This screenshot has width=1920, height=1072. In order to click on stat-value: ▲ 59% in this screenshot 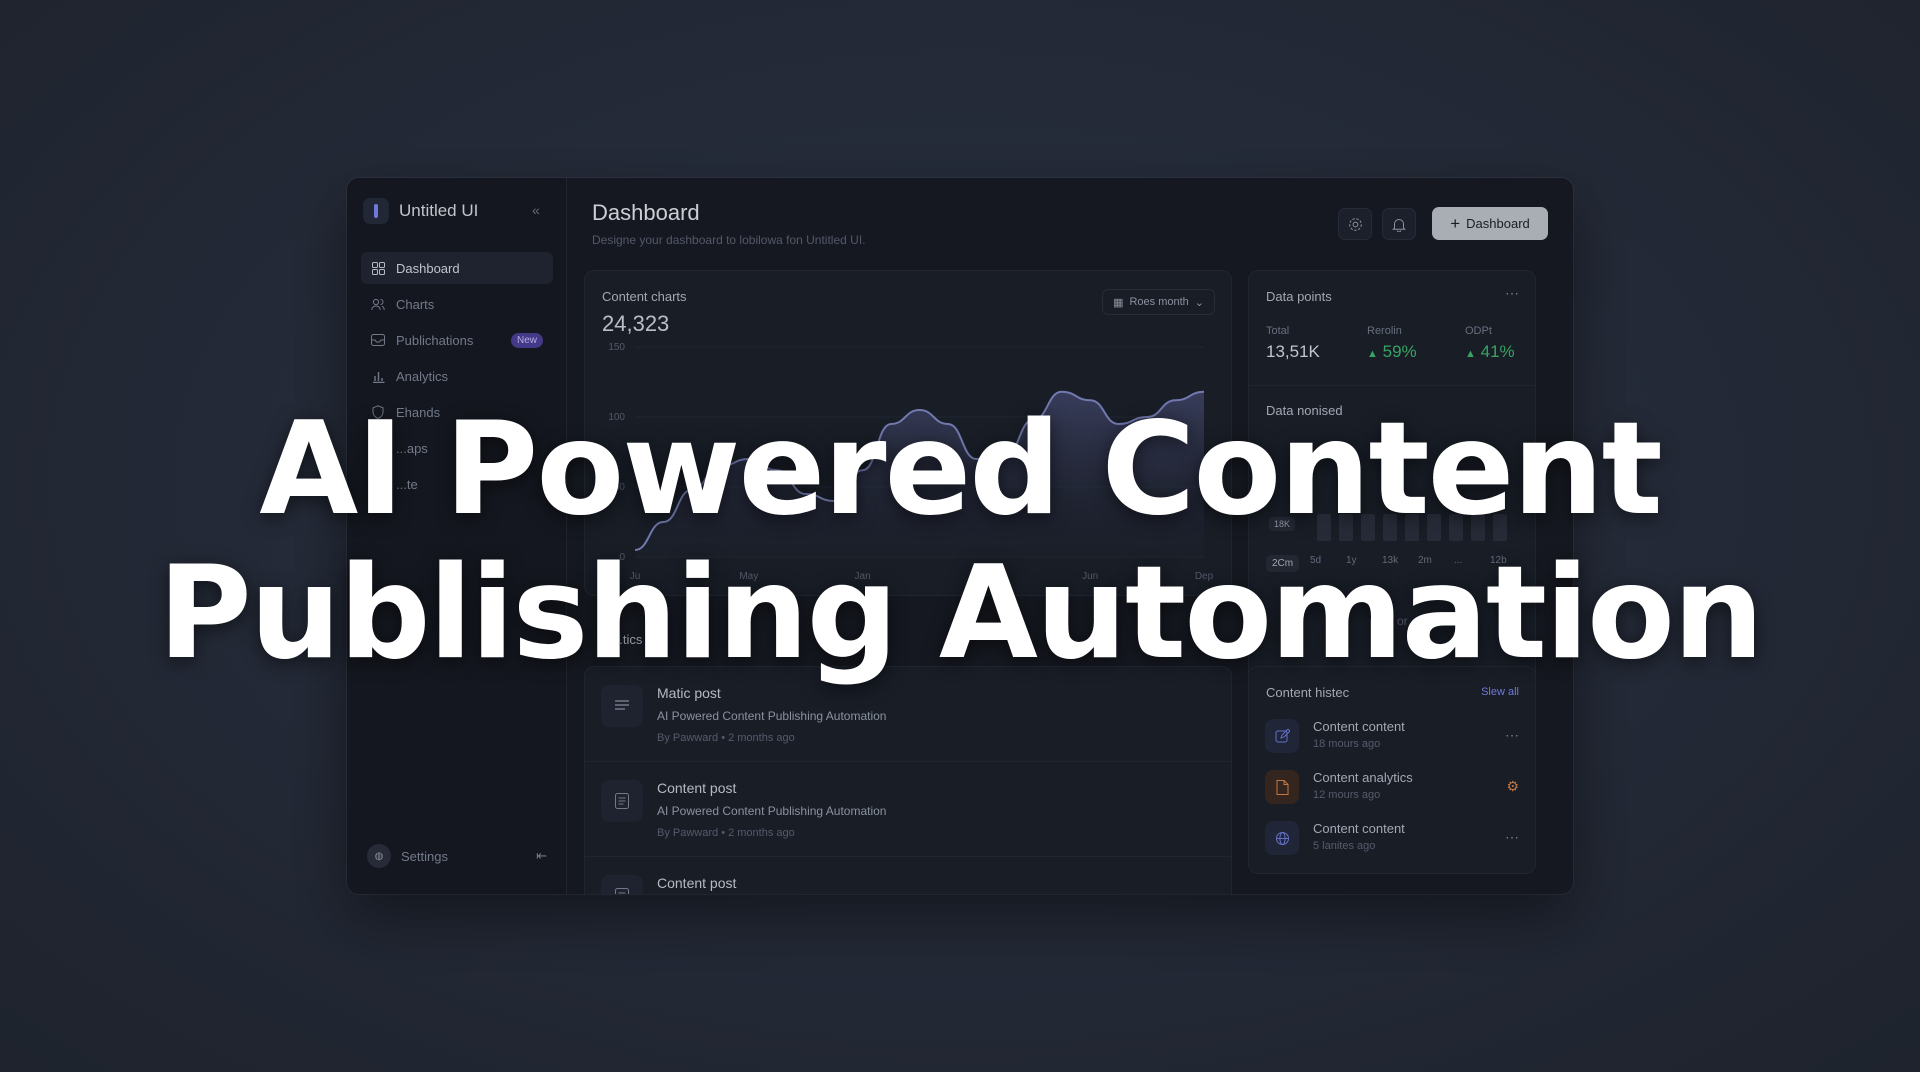, I will do `click(1392, 351)`.